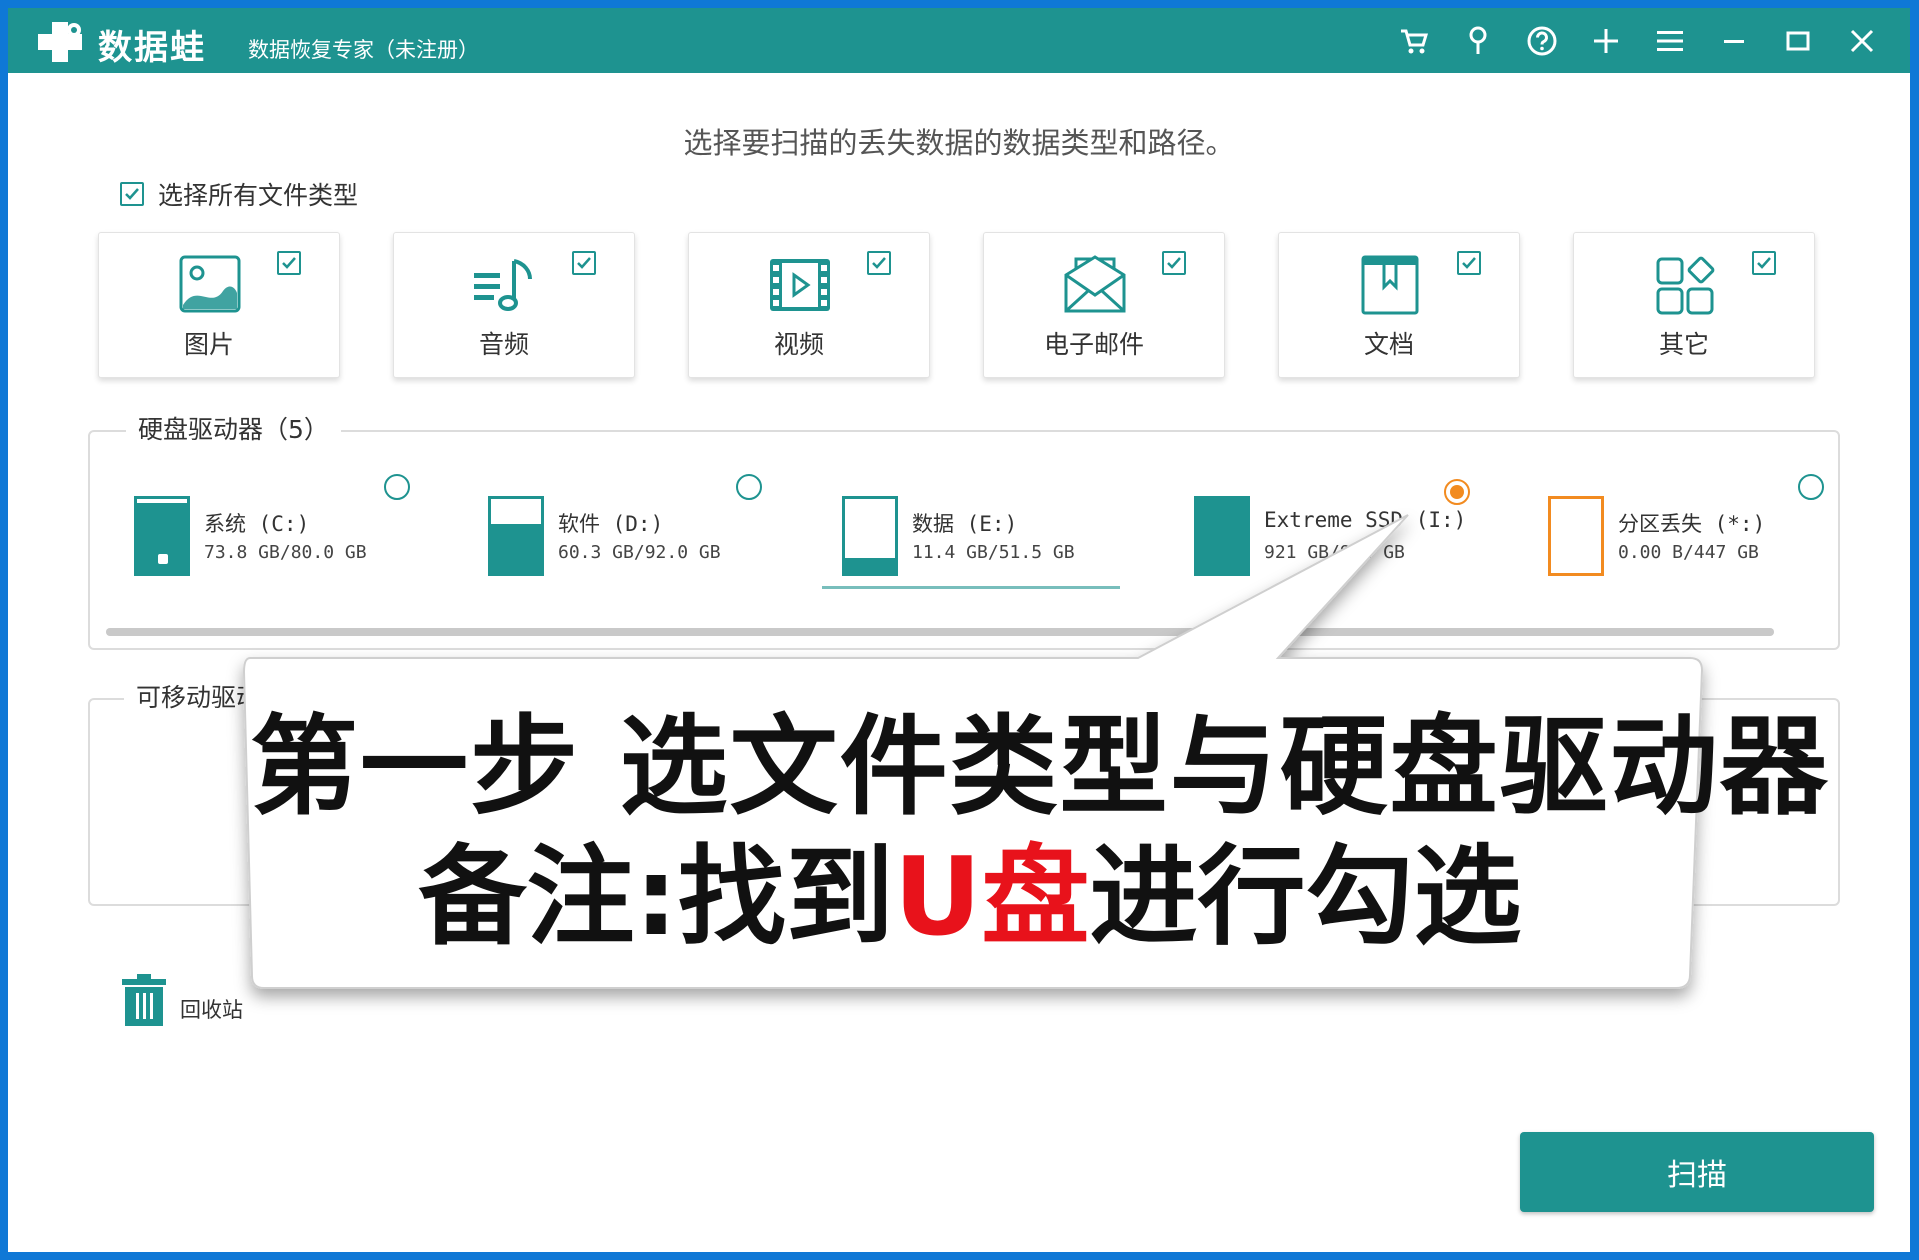 This screenshot has height=1260, width=1919. Describe the element at coordinates (233, 428) in the screenshot. I see `hard-drives-title: 硬盘驱动器（5）` at that location.